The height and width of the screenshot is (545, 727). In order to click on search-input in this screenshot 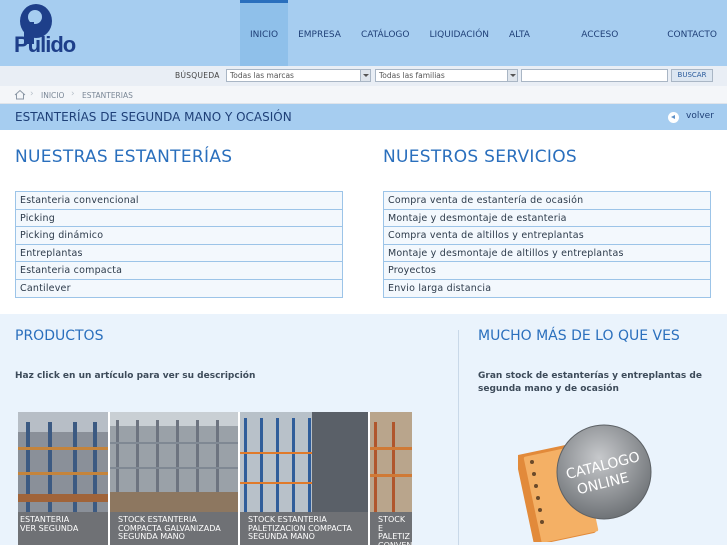, I will do `click(594, 75)`.